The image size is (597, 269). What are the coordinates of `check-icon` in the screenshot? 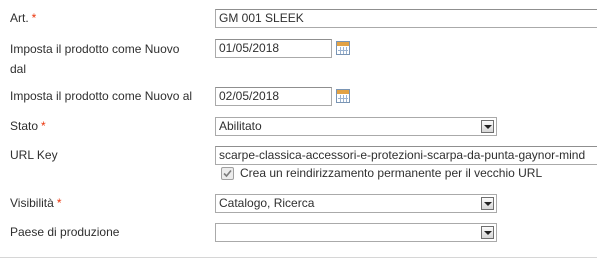 It's located at (227, 173).